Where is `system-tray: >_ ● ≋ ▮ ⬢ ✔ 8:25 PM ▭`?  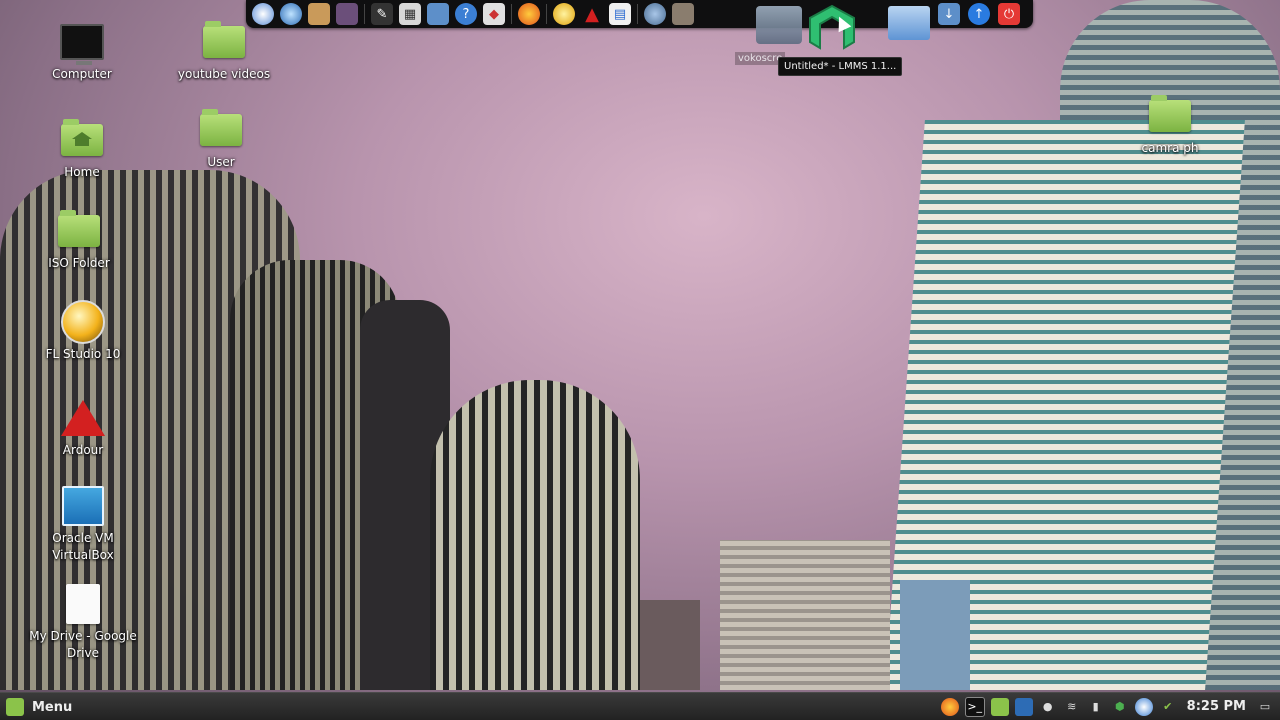 system-tray: >_ ● ≋ ▮ ⬢ ✔ 8:25 PM ▭ is located at coordinates (1110, 706).